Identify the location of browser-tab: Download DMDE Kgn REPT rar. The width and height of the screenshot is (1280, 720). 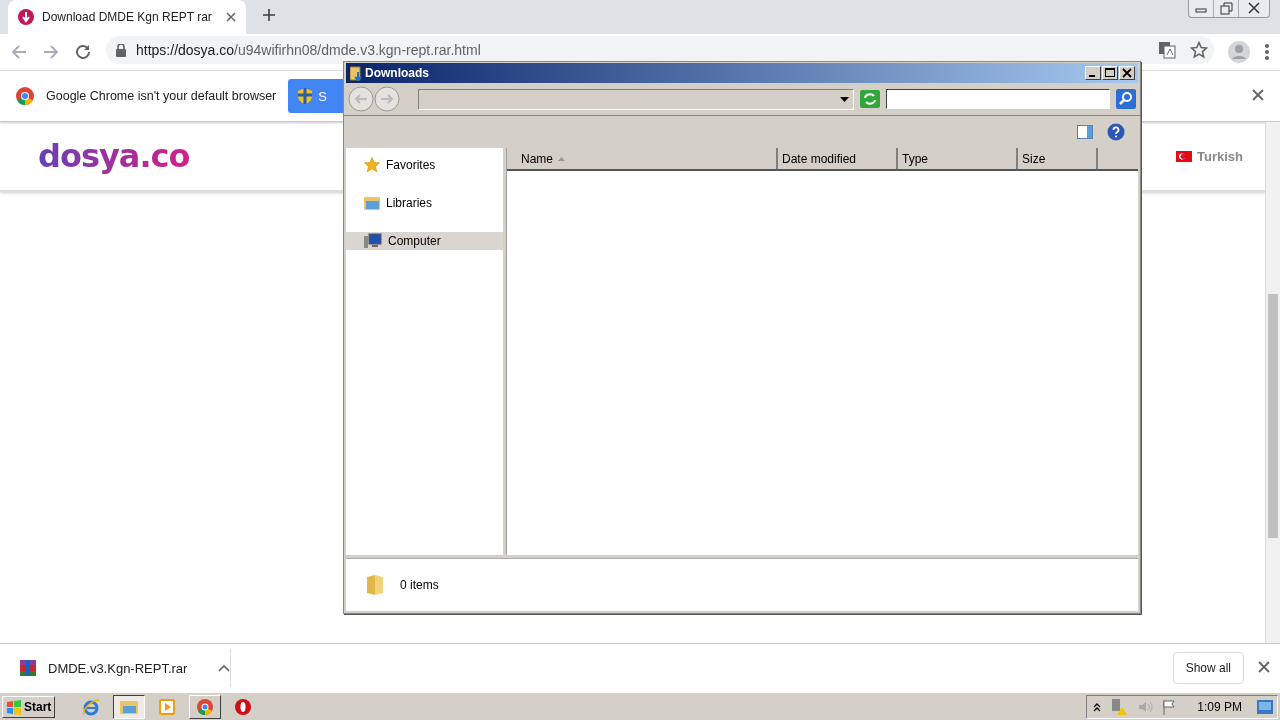
(127, 17).